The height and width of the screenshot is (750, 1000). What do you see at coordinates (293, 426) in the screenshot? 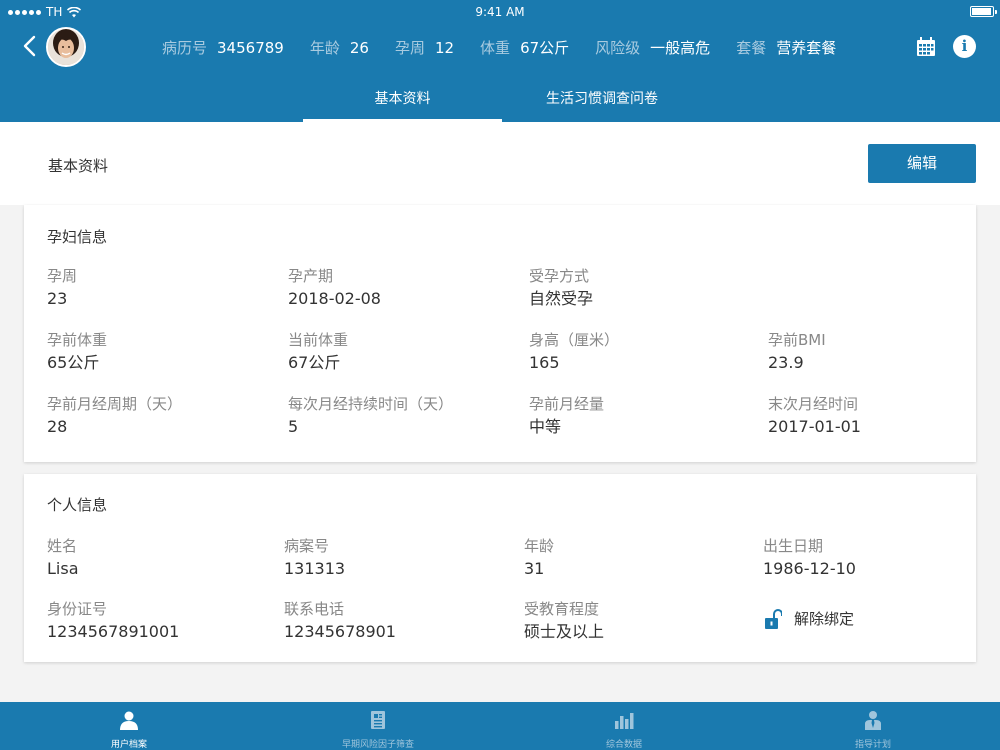
I see `field-value: 5` at bounding box center [293, 426].